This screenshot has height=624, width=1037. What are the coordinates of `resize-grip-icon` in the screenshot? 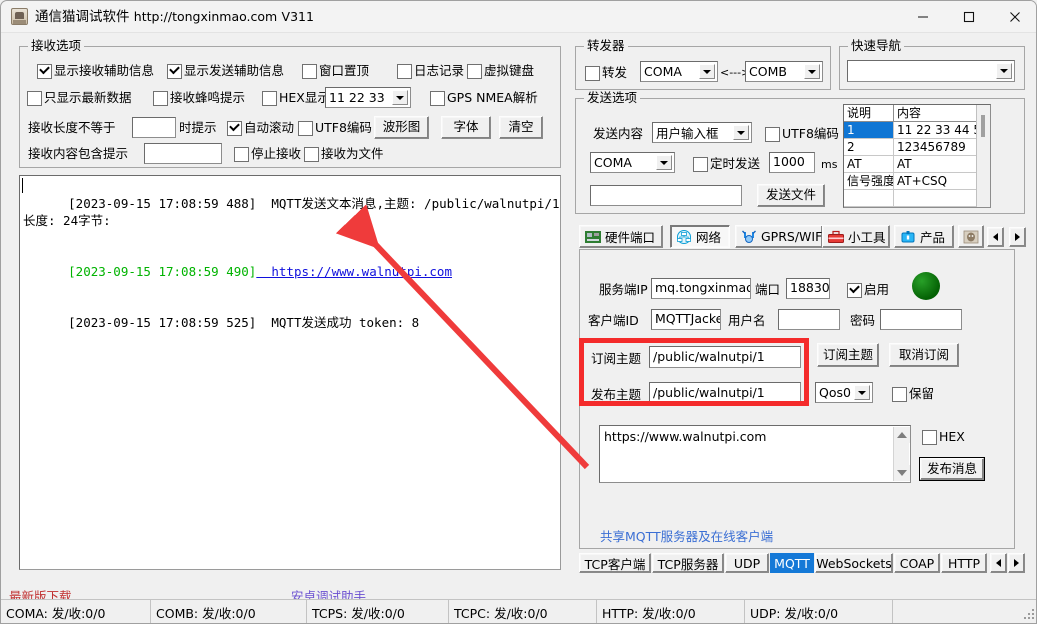 It's located at (1029, 614).